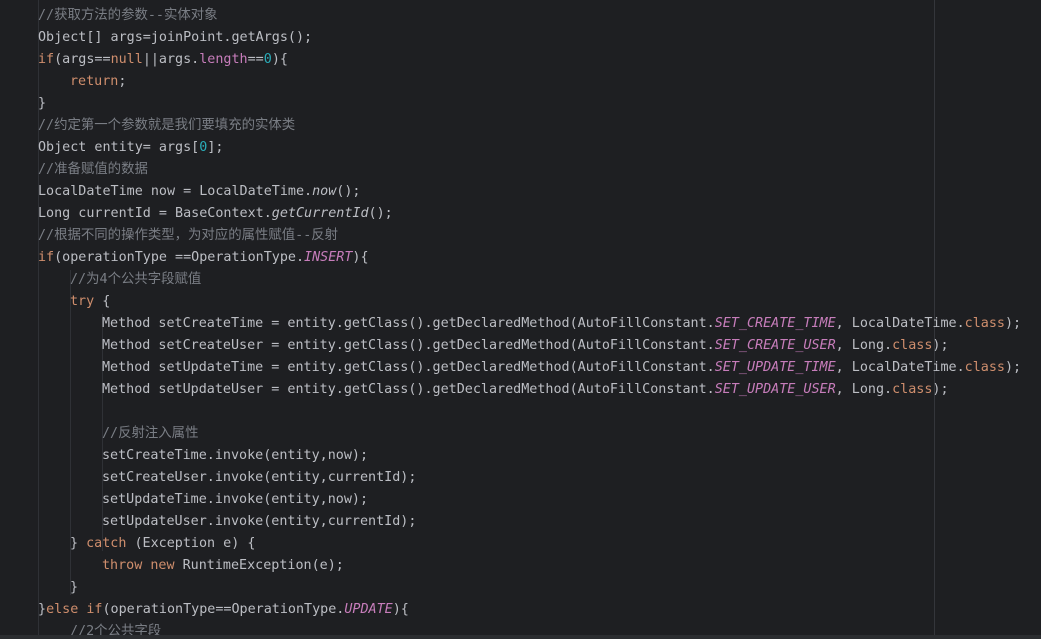 This screenshot has width=1041, height=639. What do you see at coordinates (775, 367) in the screenshot?
I see `code-token: SET_UPDATE_TIME` at bounding box center [775, 367].